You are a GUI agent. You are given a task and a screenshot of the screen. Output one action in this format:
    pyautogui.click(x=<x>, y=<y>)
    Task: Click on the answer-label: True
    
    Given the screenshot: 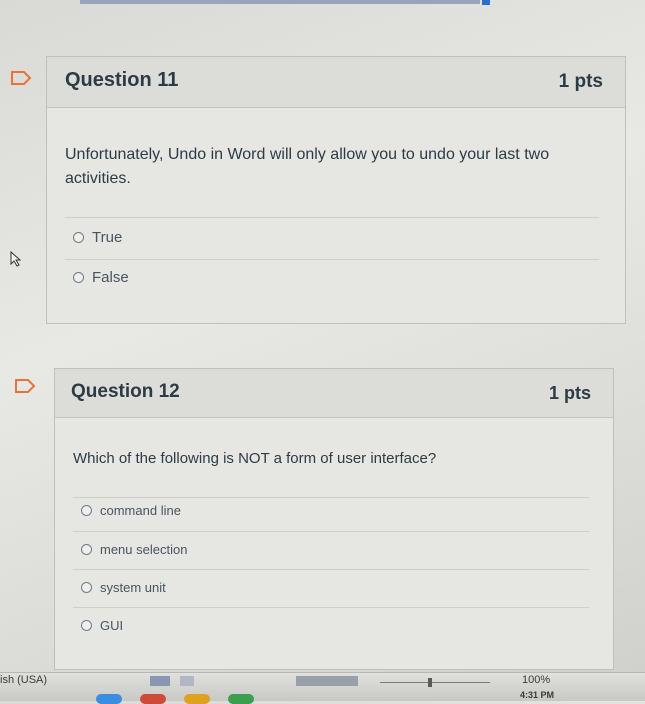 What is the action you would take?
    pyautogui.click(x=107, y=237)
    